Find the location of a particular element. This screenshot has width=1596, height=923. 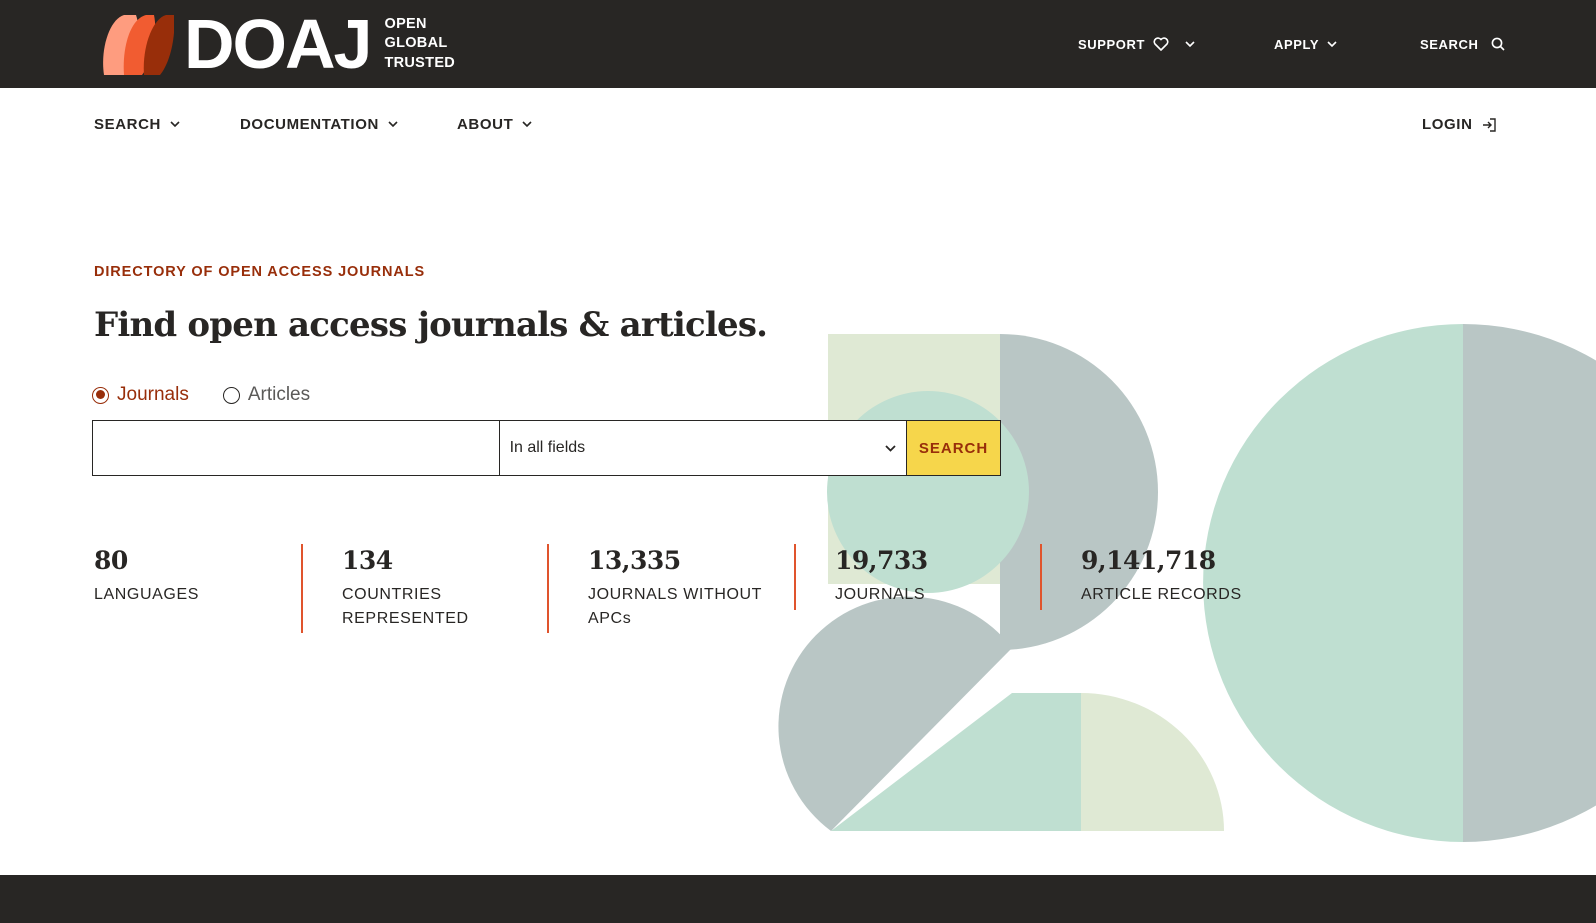

main-nav-search: SEARCH is located at coordinates (137, 124).